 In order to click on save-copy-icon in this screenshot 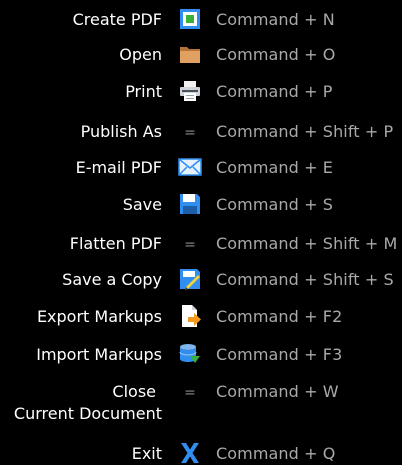, I will do `click(190, 279)`.